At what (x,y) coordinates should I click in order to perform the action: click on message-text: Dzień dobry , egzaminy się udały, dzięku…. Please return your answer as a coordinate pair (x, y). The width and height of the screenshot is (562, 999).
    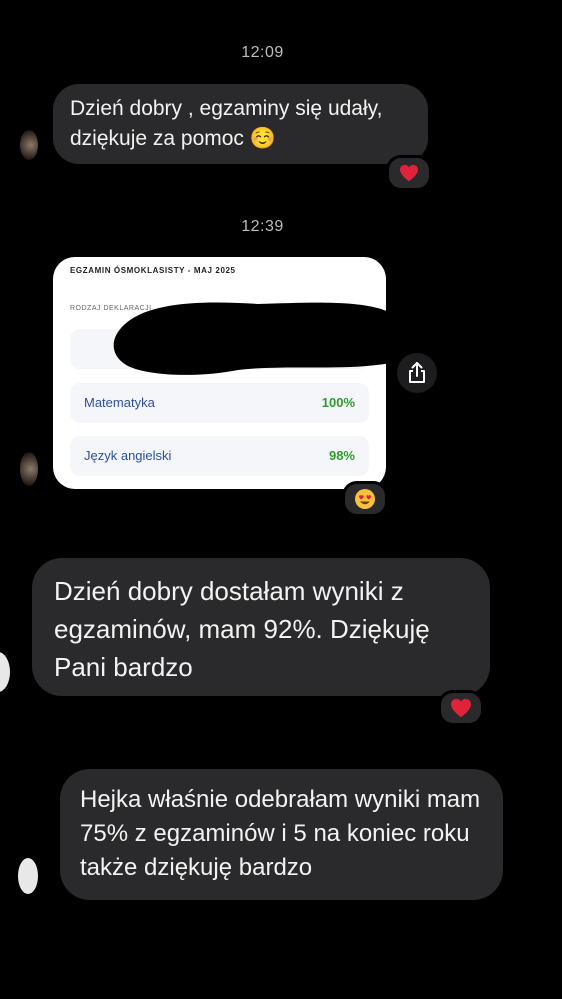
    Looking at the image, I should click on (226, 123).